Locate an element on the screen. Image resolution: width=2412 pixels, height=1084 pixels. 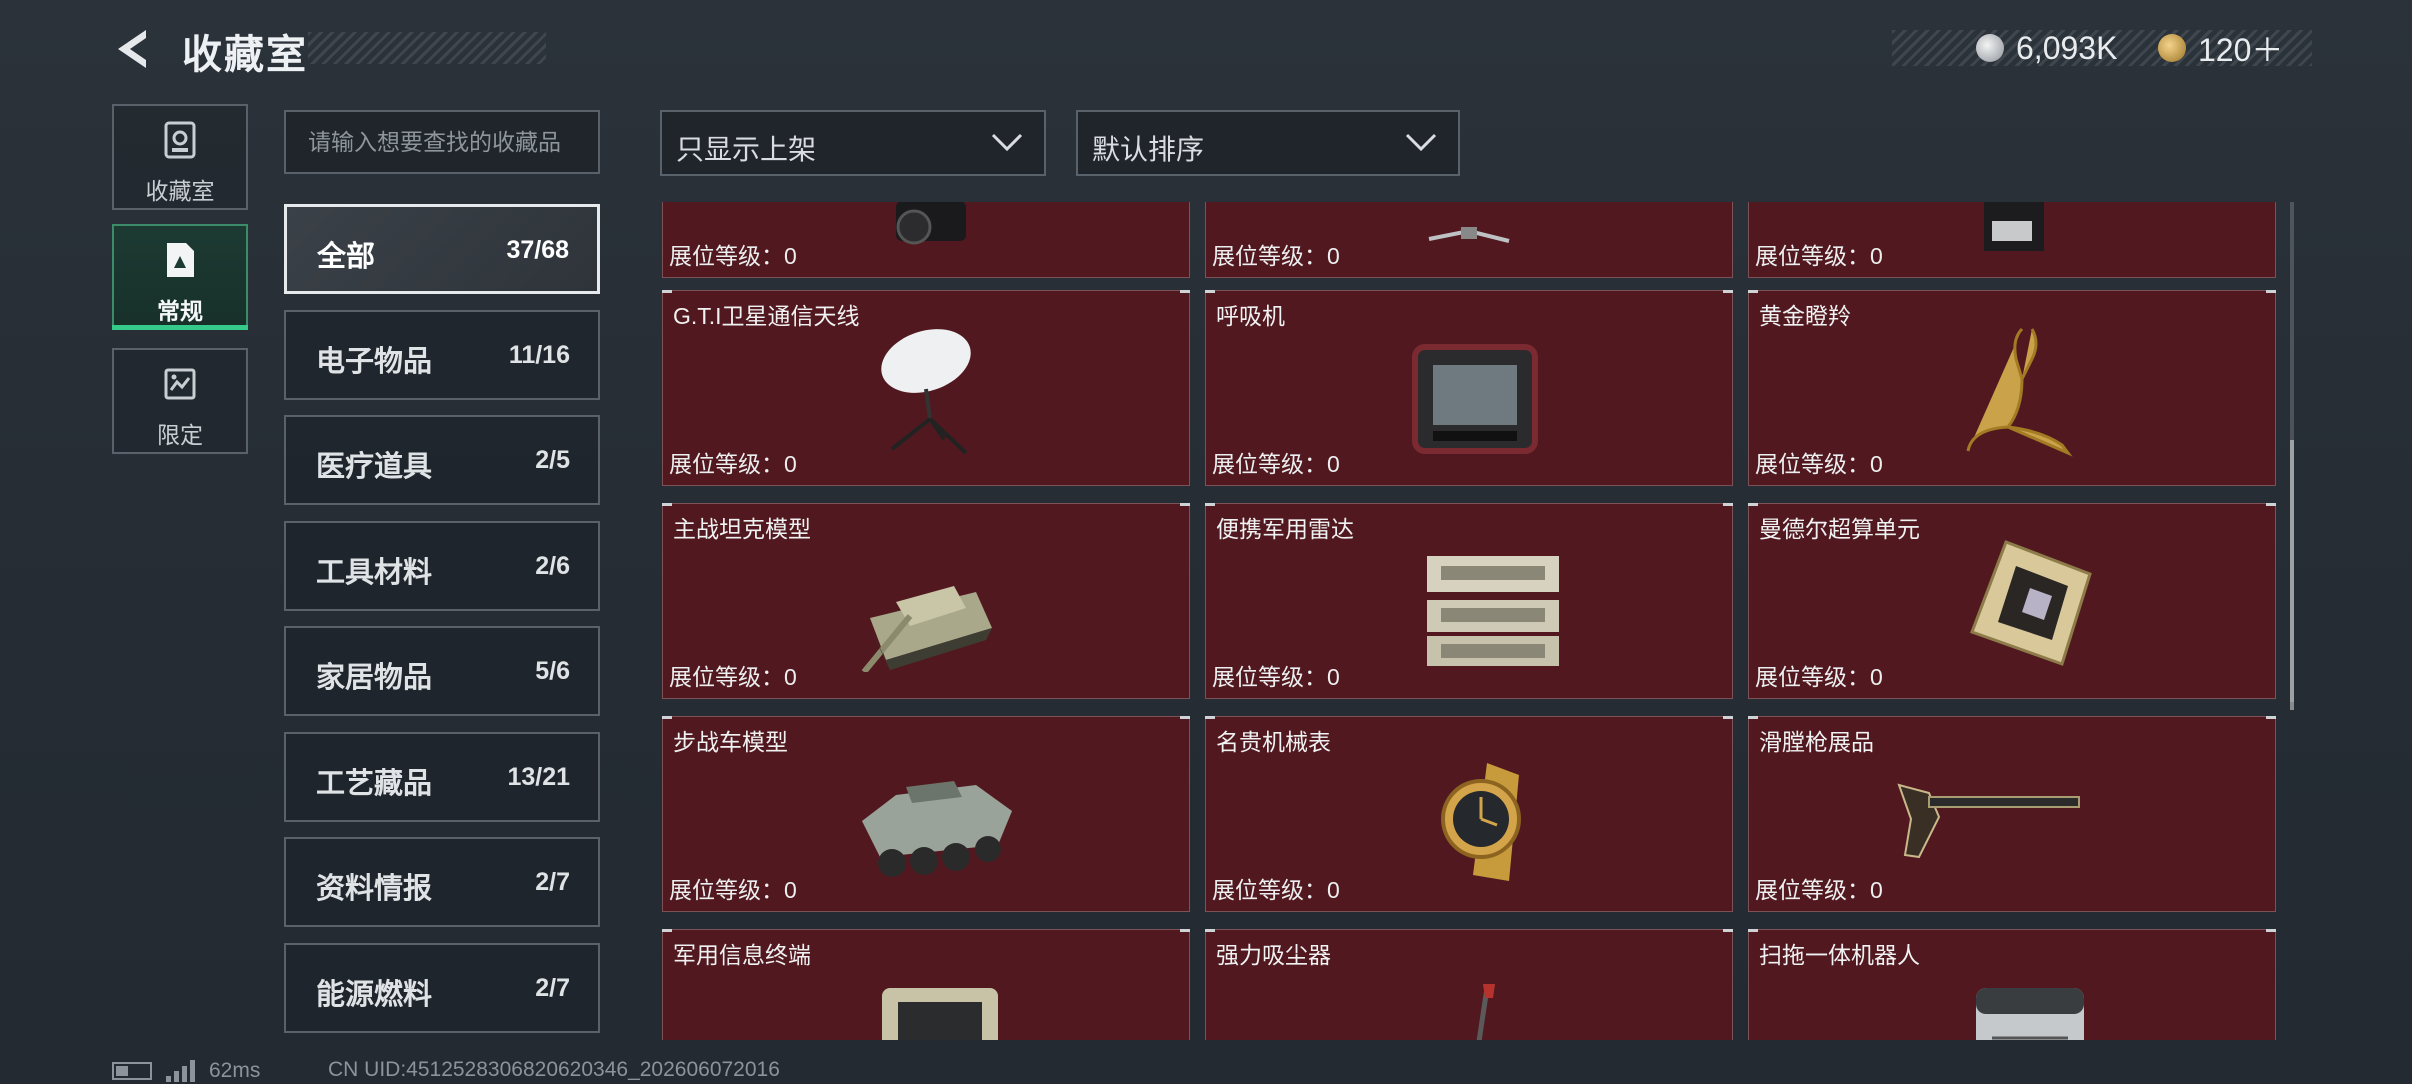
collectible-card: 扫拖一体机器人 is located at coordinates (2012, 984).